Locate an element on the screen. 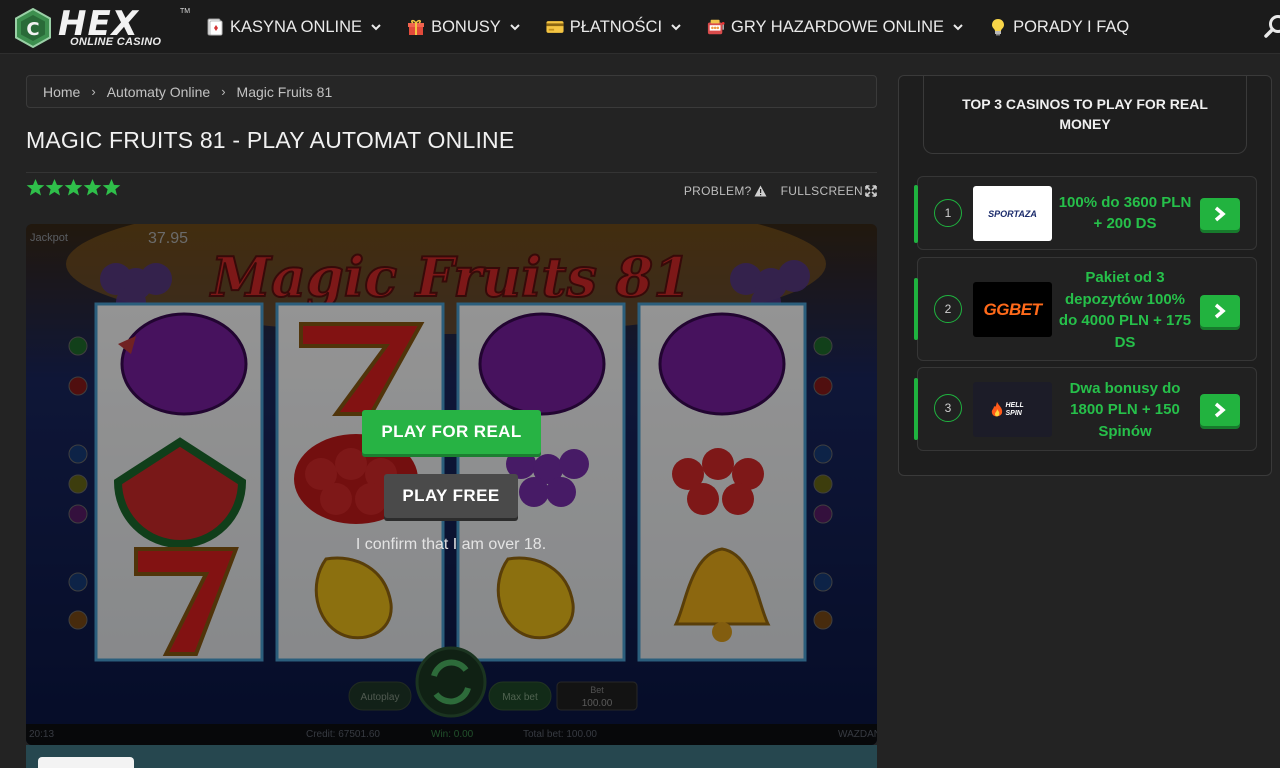  logo-trademark: TM is located at coordinates (185, 11).